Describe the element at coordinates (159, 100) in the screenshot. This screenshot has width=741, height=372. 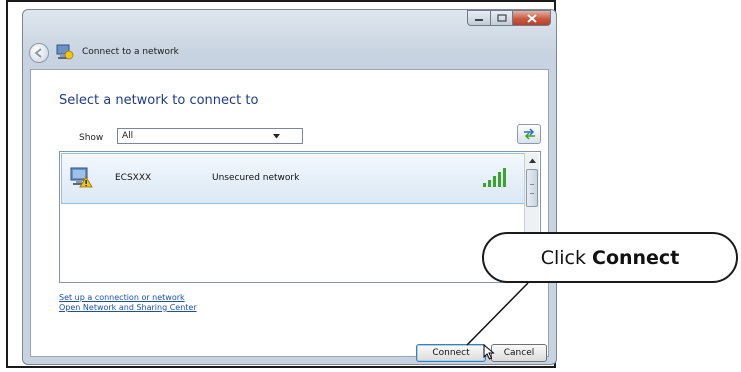
I see `page-heading: Select a network to connect to` at that location.